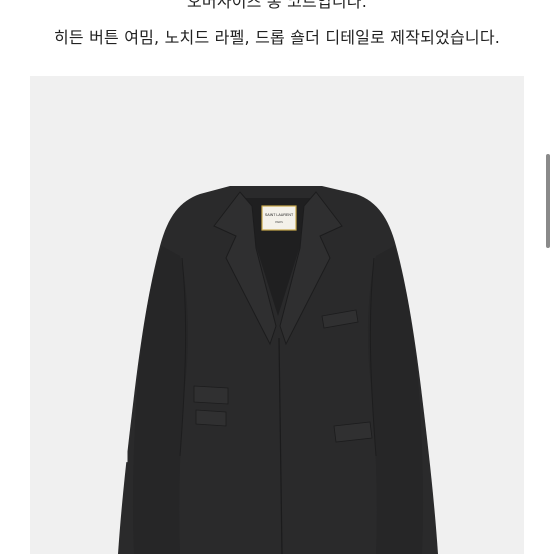  Describe the element at coordinates (211, 418) in the screenshot. I see `coat-left-ticket-pocket` at that location.